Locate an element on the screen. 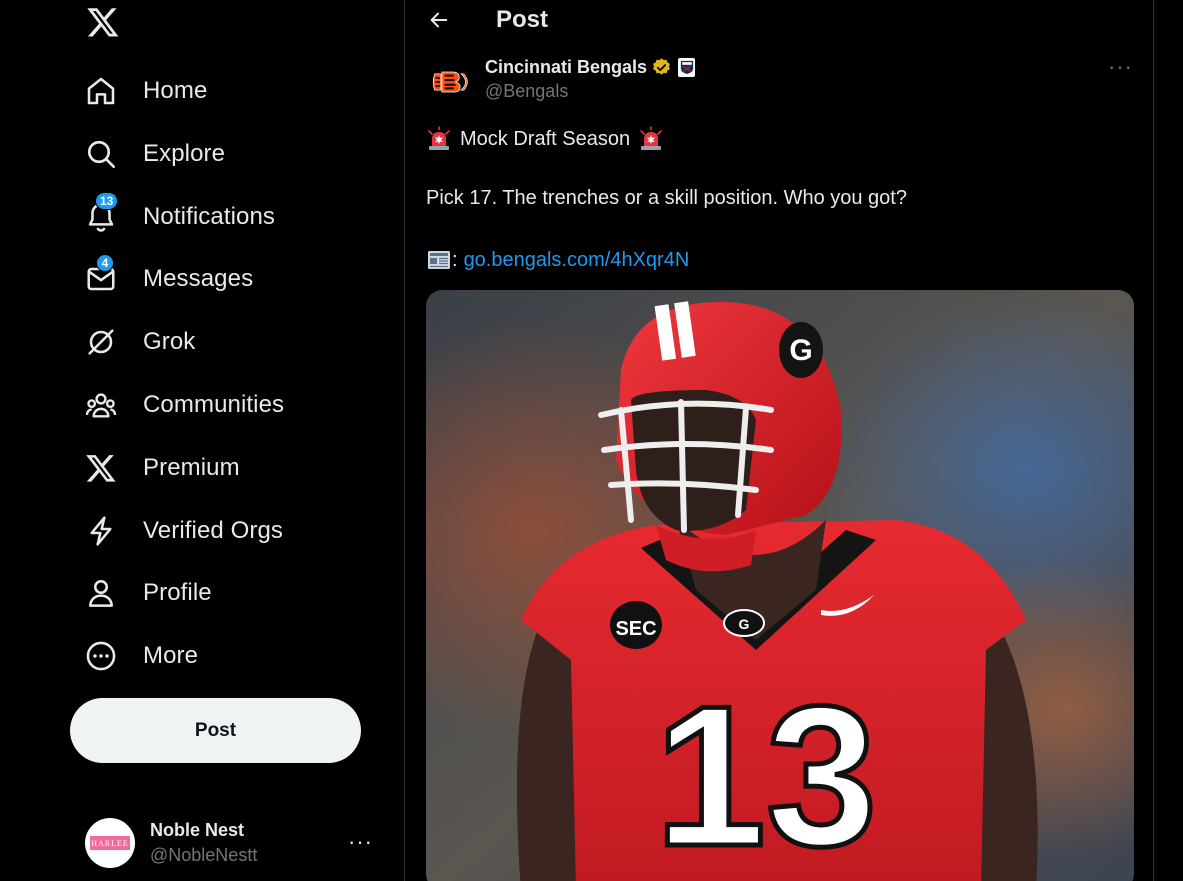  tweet-line-3: : go.bengals.com/4hXqr4N is located at coordinates (557, 260).